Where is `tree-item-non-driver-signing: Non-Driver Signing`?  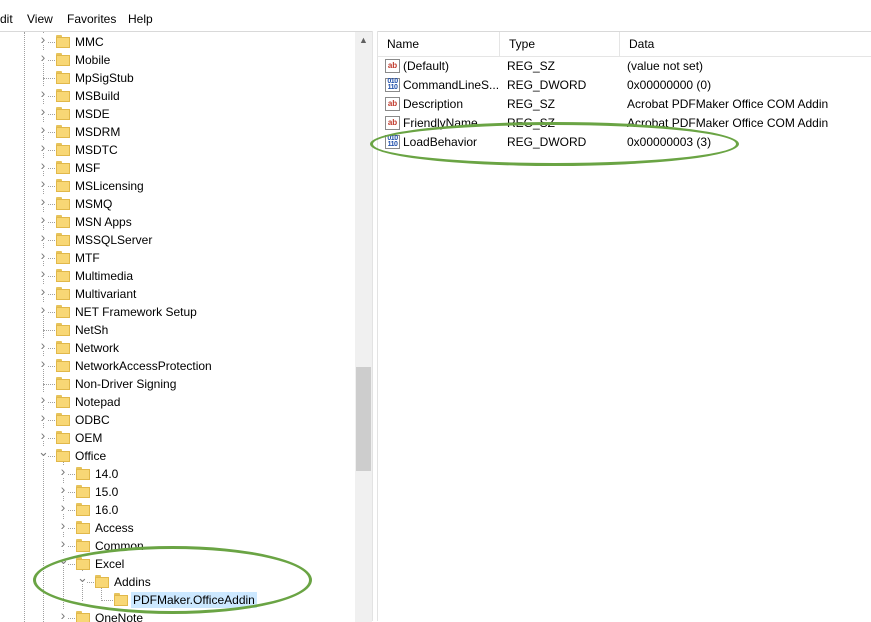
tree-item-non-driver-signing: Non-Driver Signing is located at coordinates (177, 384).